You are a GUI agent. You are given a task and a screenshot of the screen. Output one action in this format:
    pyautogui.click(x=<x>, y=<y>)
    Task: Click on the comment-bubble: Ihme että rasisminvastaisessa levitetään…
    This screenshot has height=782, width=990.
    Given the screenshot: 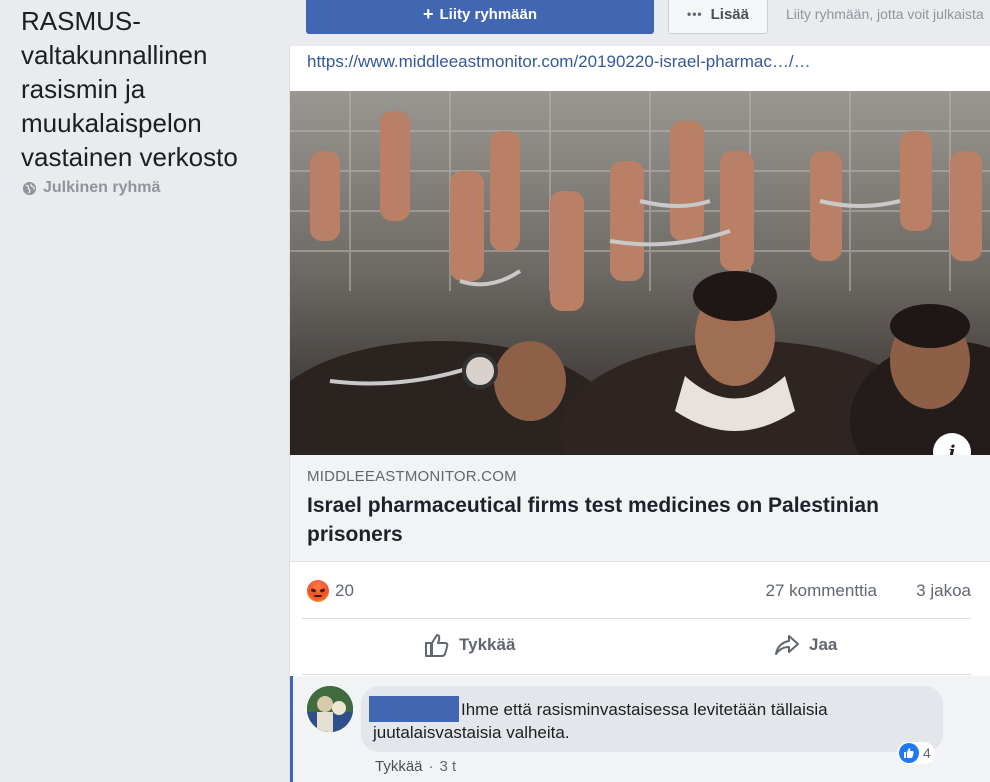 What is the action you would take?
    pyautogui.click(x=652, y=719)
    